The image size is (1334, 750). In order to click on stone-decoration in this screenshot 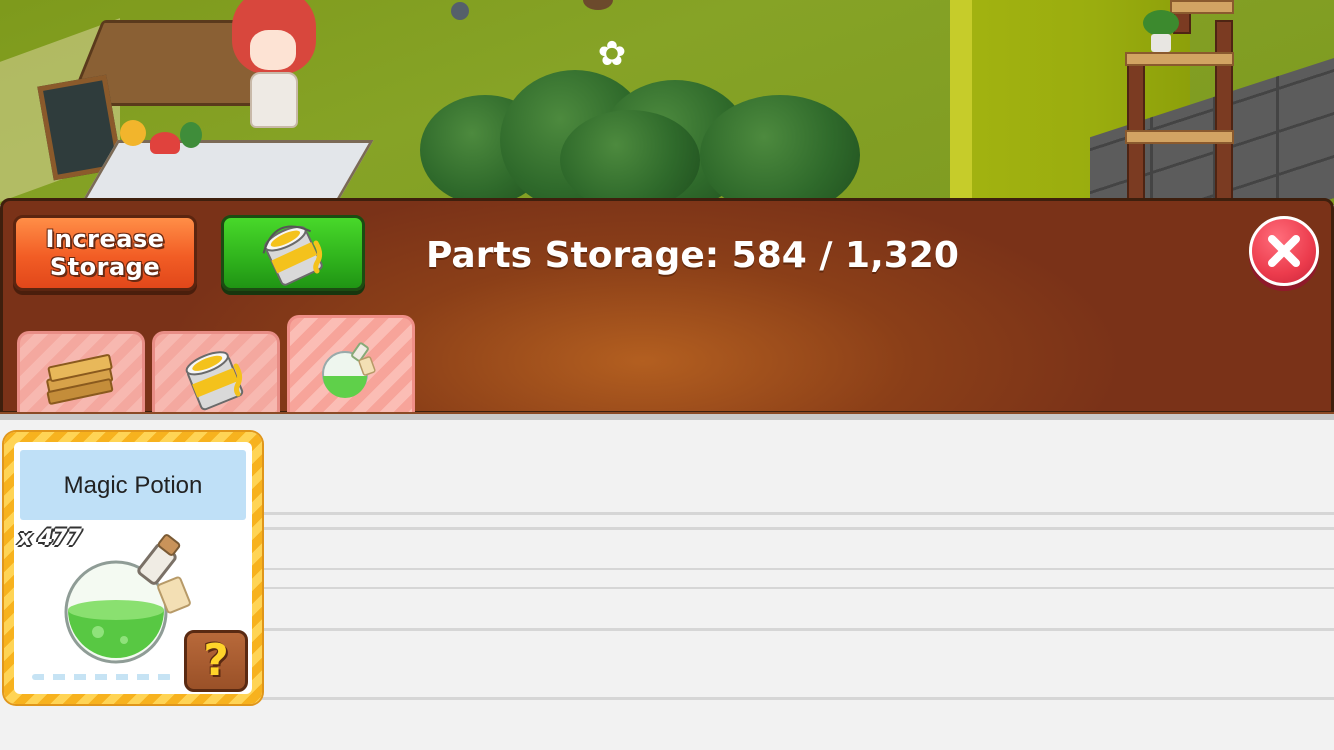, I will do `click(460, 11)`.